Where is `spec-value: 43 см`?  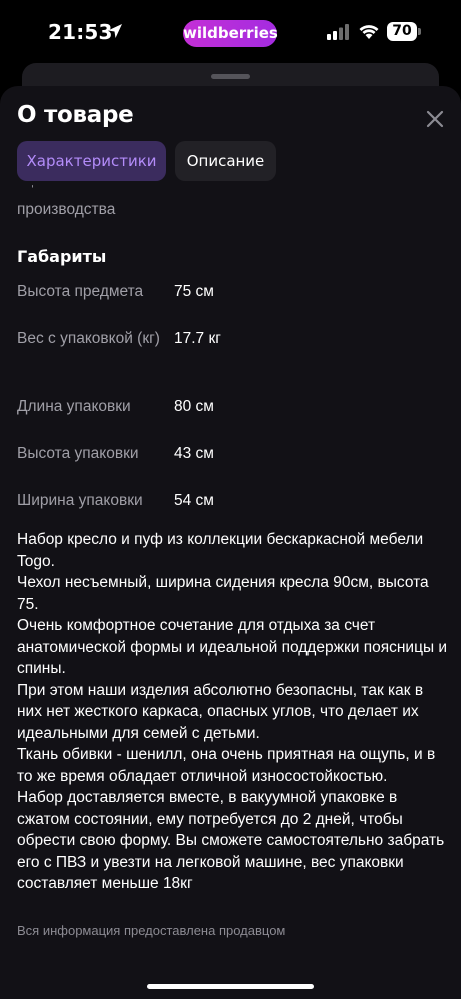 spec-value: 43 см is located at coordinates (194, 453).